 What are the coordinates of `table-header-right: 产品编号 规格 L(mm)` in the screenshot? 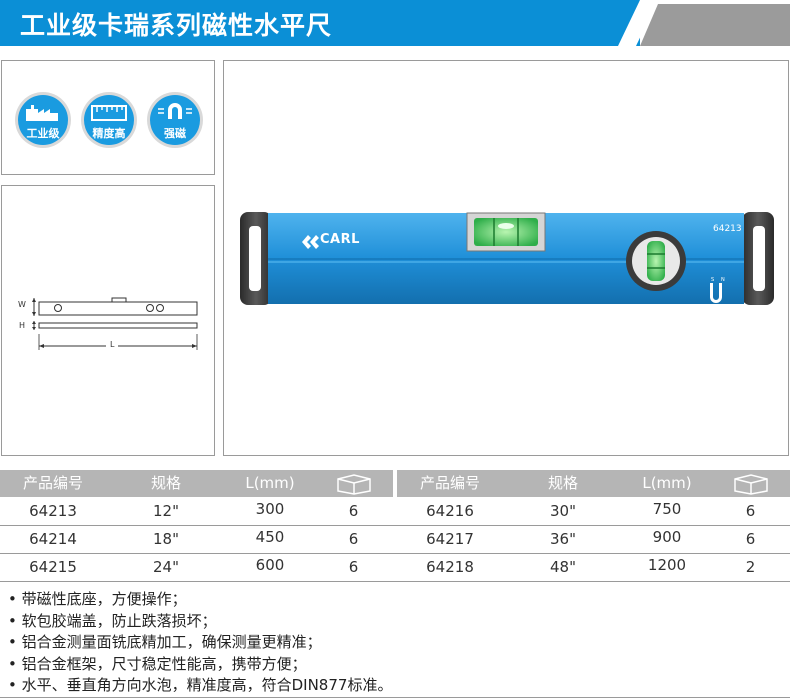 It's located at (593, 483).